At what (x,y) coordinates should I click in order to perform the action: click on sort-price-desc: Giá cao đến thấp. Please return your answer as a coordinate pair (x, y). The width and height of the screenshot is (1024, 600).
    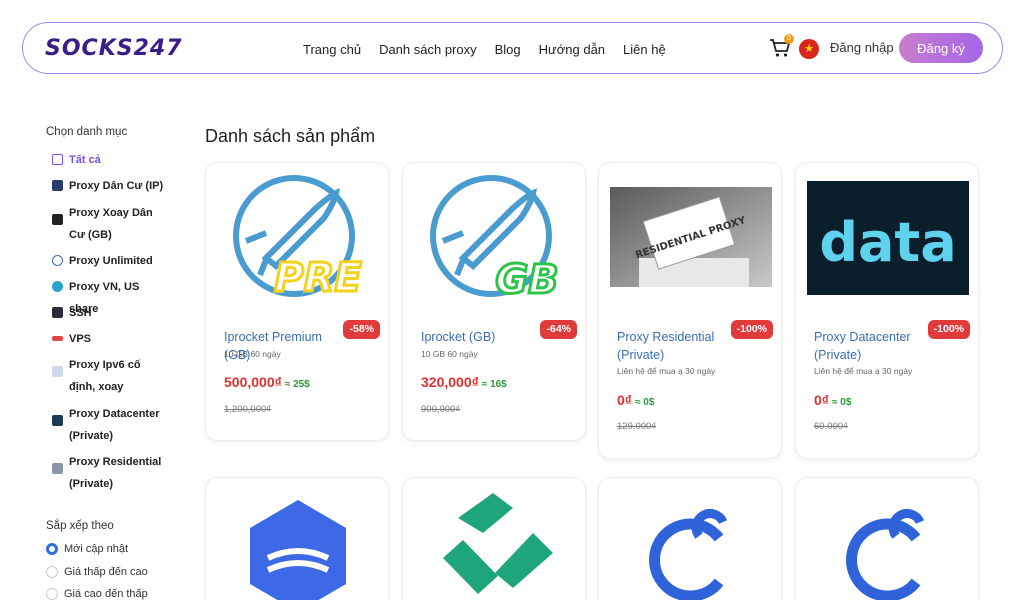
    Looking at the image, I should click on (97, 594).